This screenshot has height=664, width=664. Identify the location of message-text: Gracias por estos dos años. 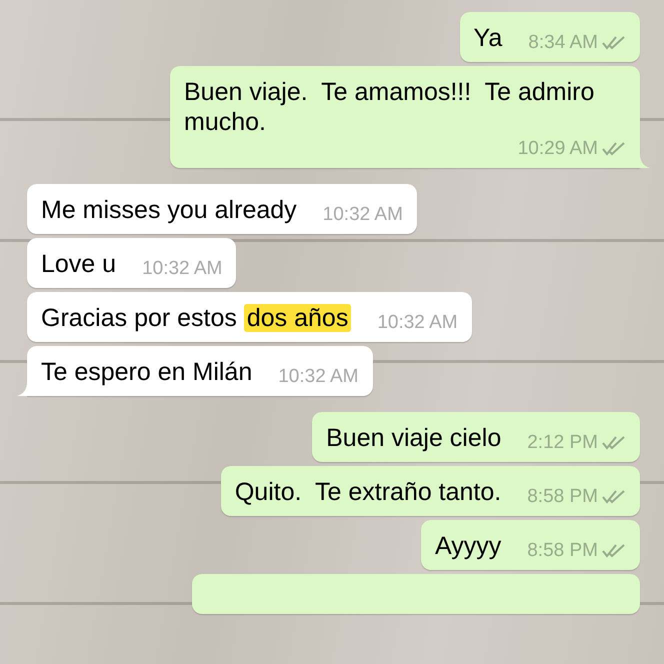
(196, 318).